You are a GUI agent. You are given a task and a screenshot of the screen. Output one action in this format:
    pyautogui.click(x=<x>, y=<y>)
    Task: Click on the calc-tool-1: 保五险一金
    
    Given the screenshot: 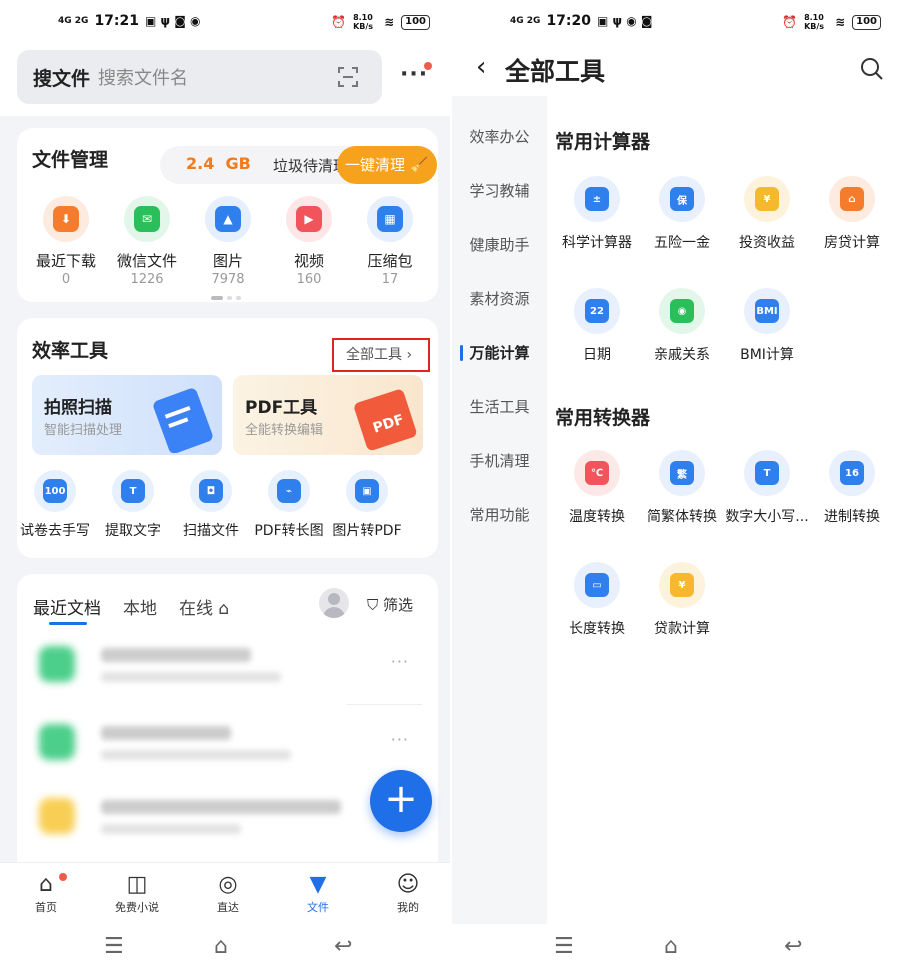 What is the action you would take?
    pyautogui.click(x=682, y=214)
    